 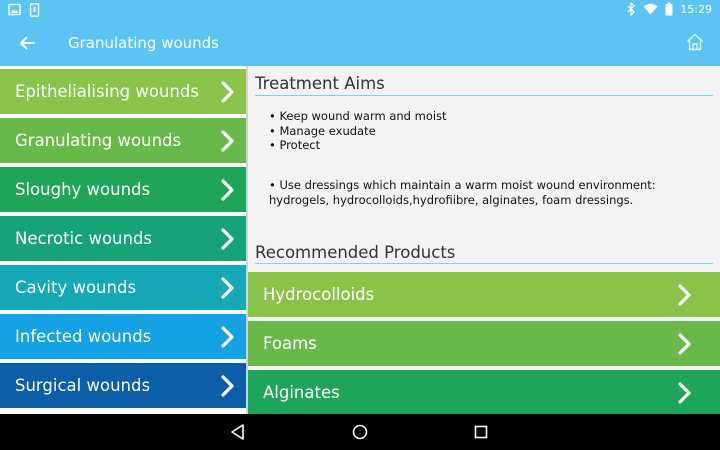 What do you see at coordinates (481, 432) in the screenshot?
I see `recents-square-icon` at bounding box center [481, 432].